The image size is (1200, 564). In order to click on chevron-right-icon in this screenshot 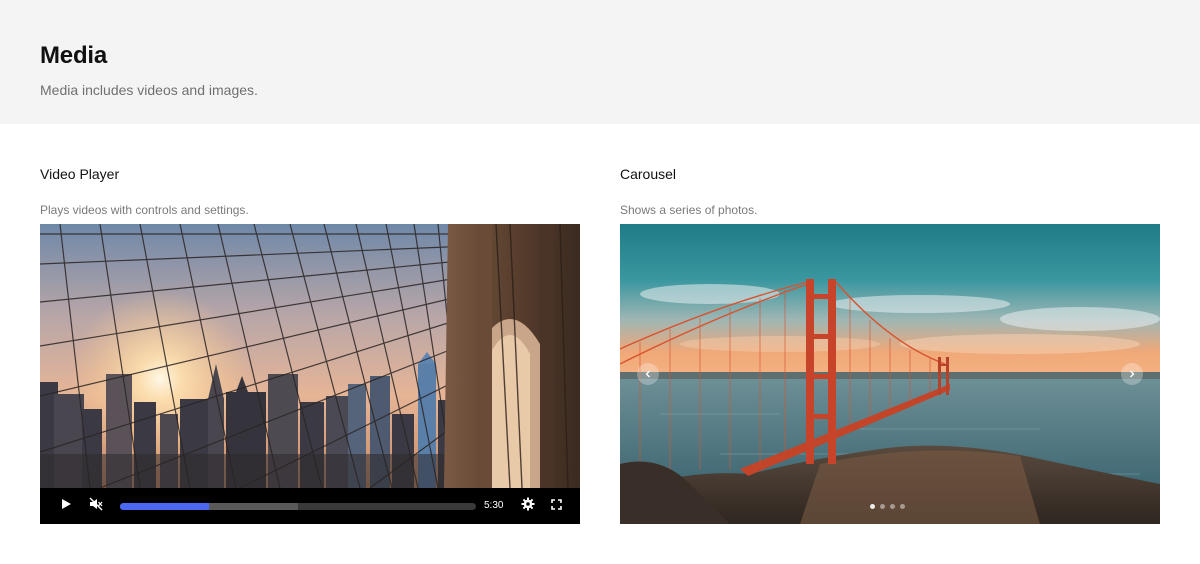, I will do `click(1132, 374)`.